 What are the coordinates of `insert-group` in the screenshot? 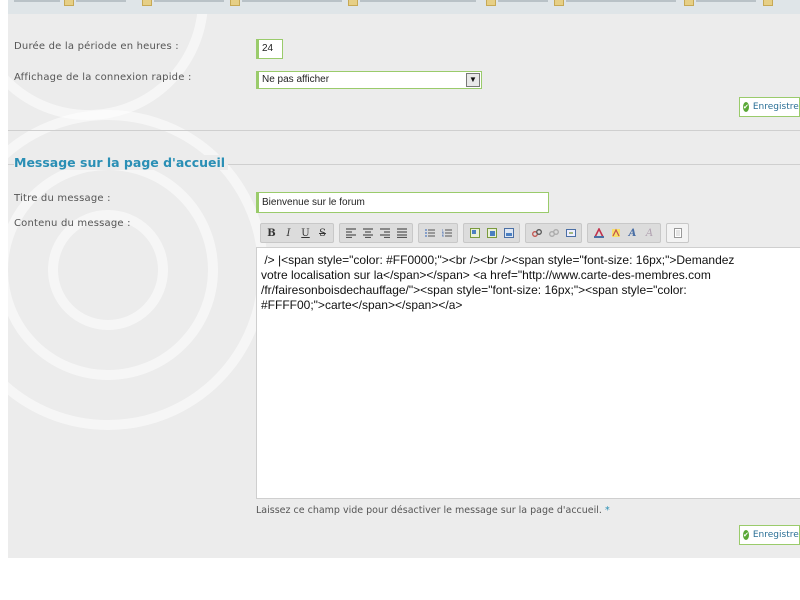 It's located at (491, 233).